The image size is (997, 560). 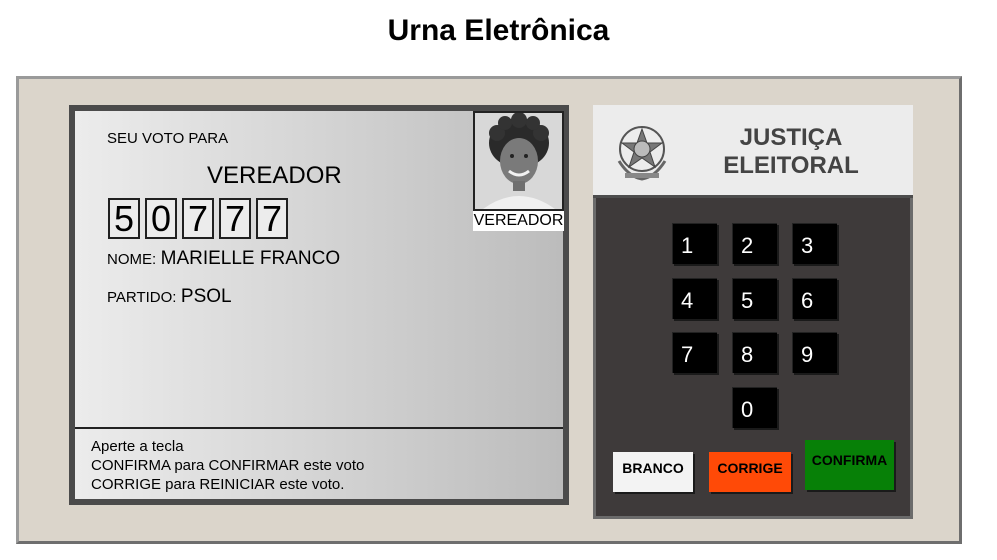 I want to click on instruction-line: CONFIRMA para CONFIRMAR este voto, so click(x=228, y=465).